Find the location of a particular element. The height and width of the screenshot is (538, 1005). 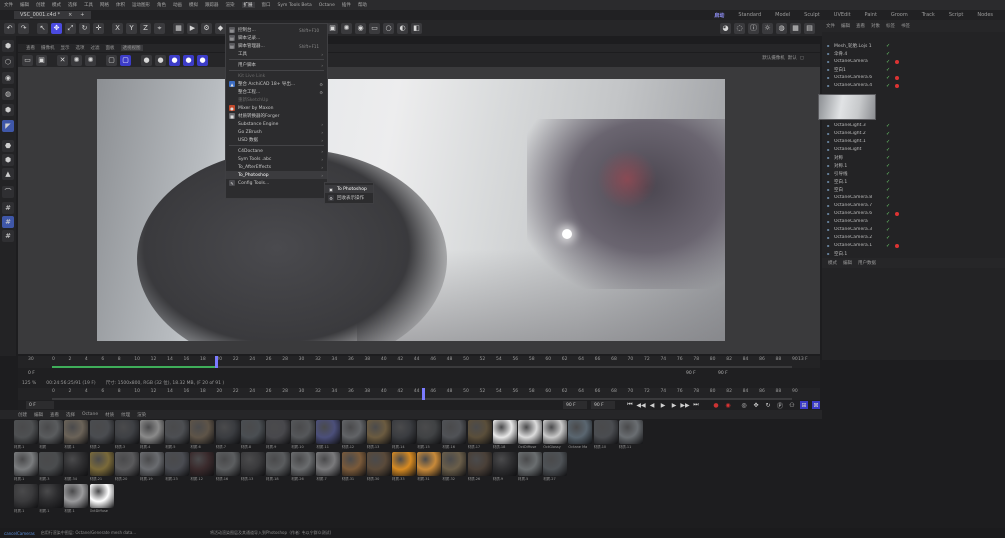

octane-live-icon: ▣ is located at coordinates (332, 28).